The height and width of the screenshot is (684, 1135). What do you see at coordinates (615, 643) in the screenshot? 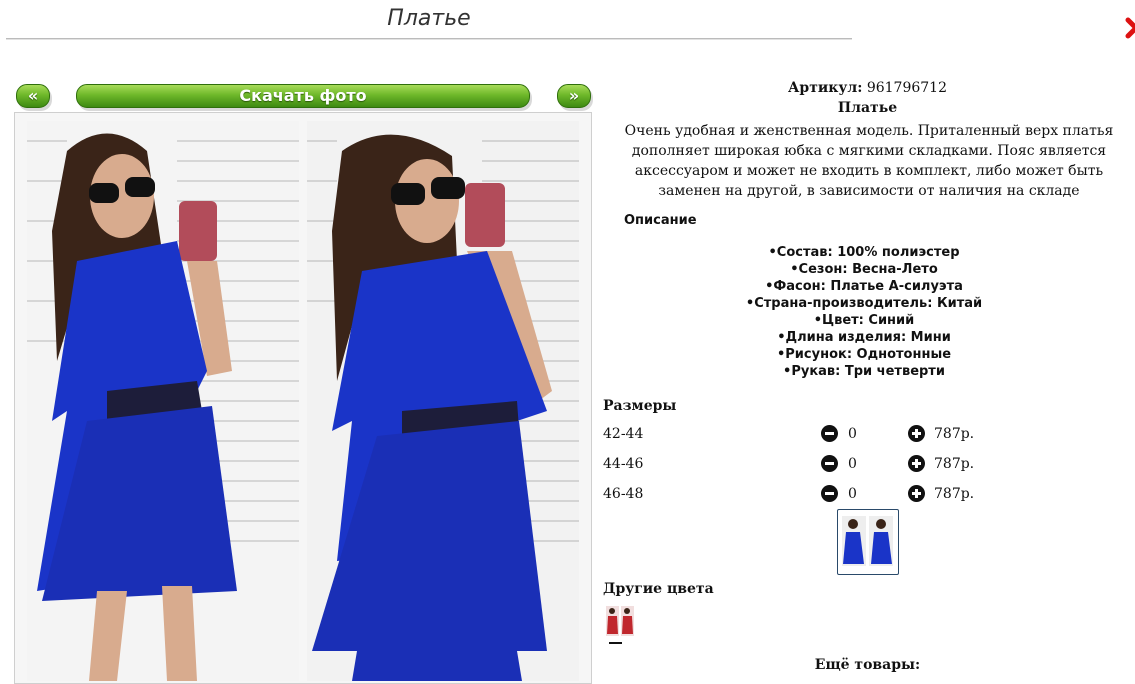
I see `separator-dash` at bounding box center [615, 643].